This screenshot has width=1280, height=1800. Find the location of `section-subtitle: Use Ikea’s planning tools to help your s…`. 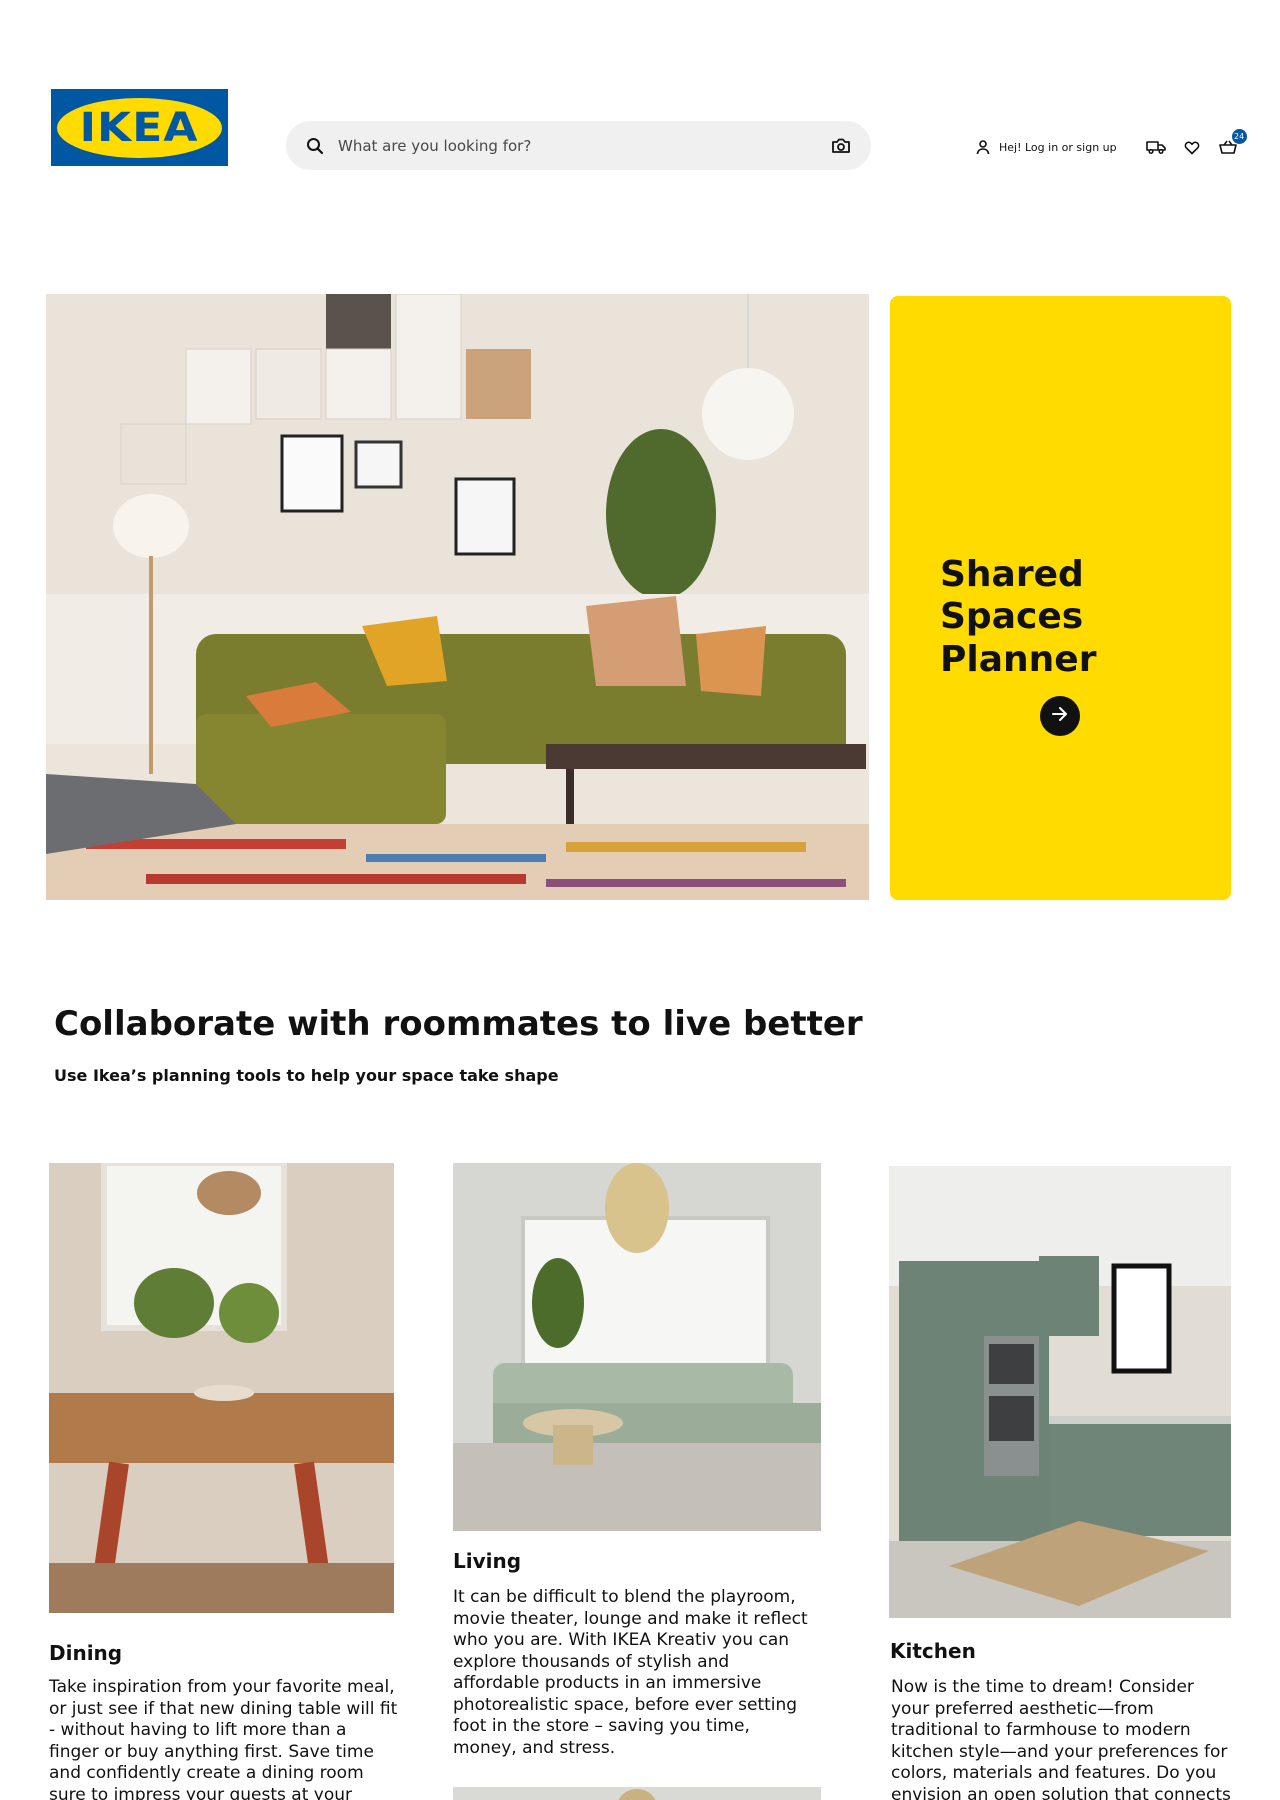

section-subtitle: Use Ikea’s planning tools to help your s… is located at coordinates (306, 1075).